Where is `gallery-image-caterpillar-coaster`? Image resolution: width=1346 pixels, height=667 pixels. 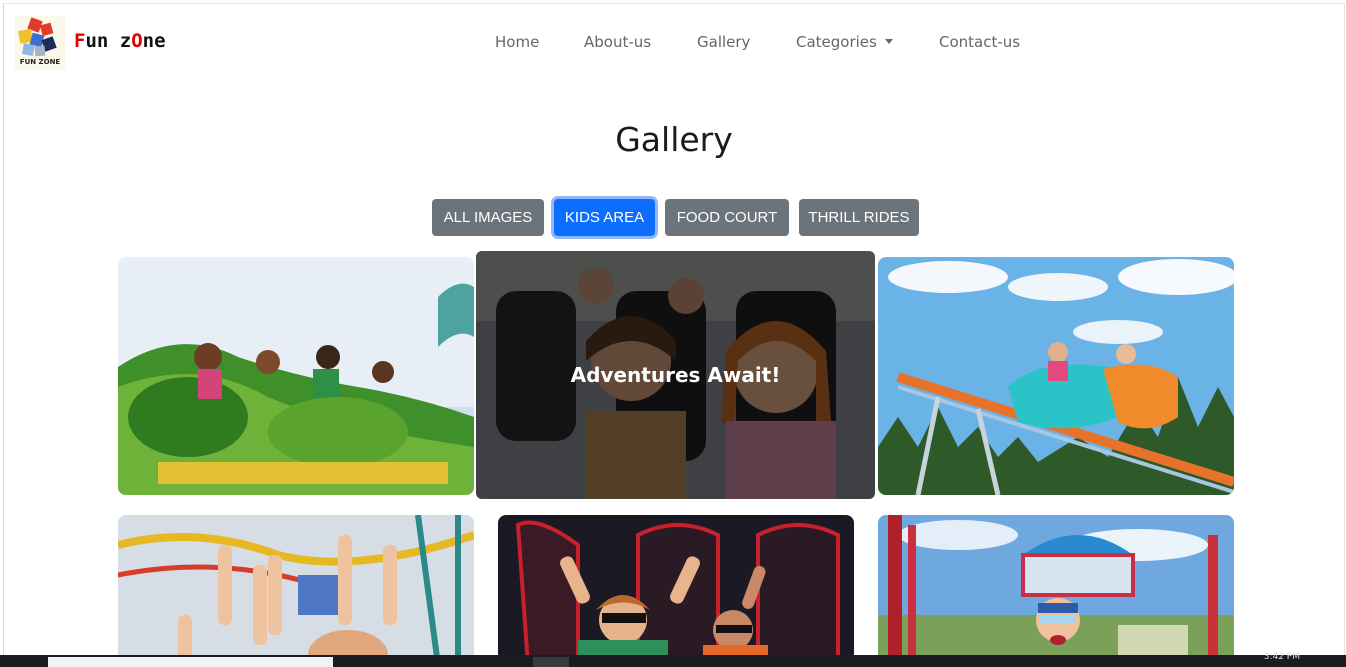 gallery-image-caterpillar-coaster is located at coordinates (296, 376).